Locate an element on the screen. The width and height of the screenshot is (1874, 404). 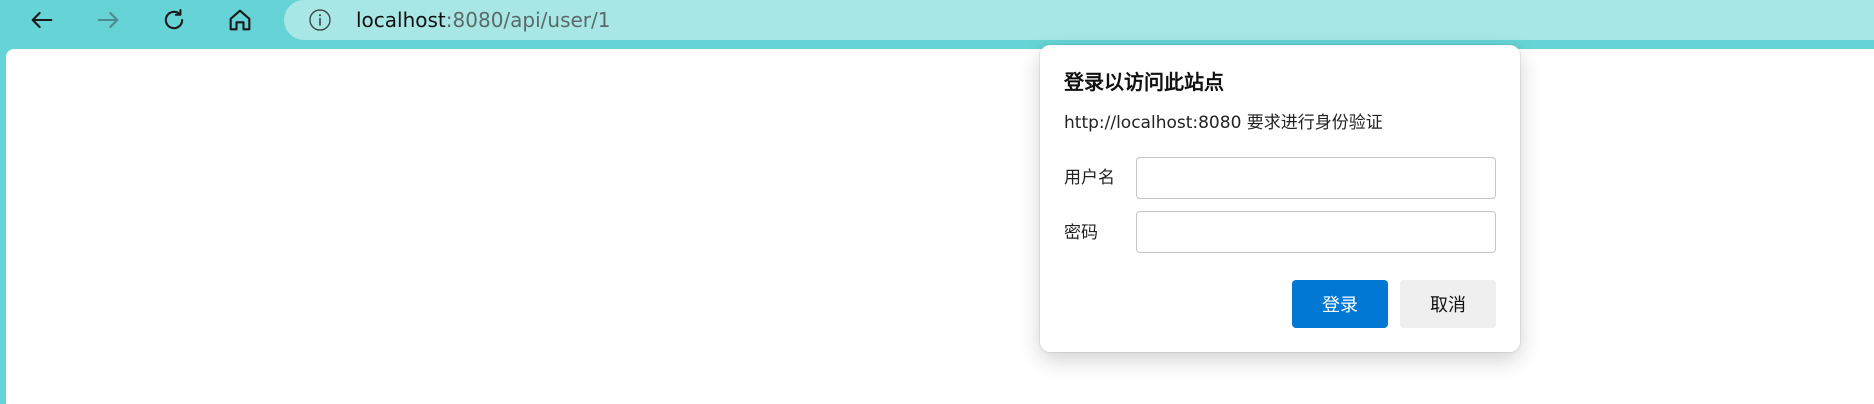
url-path: :8080/api/user/1 is located at coordinates (528, 20).